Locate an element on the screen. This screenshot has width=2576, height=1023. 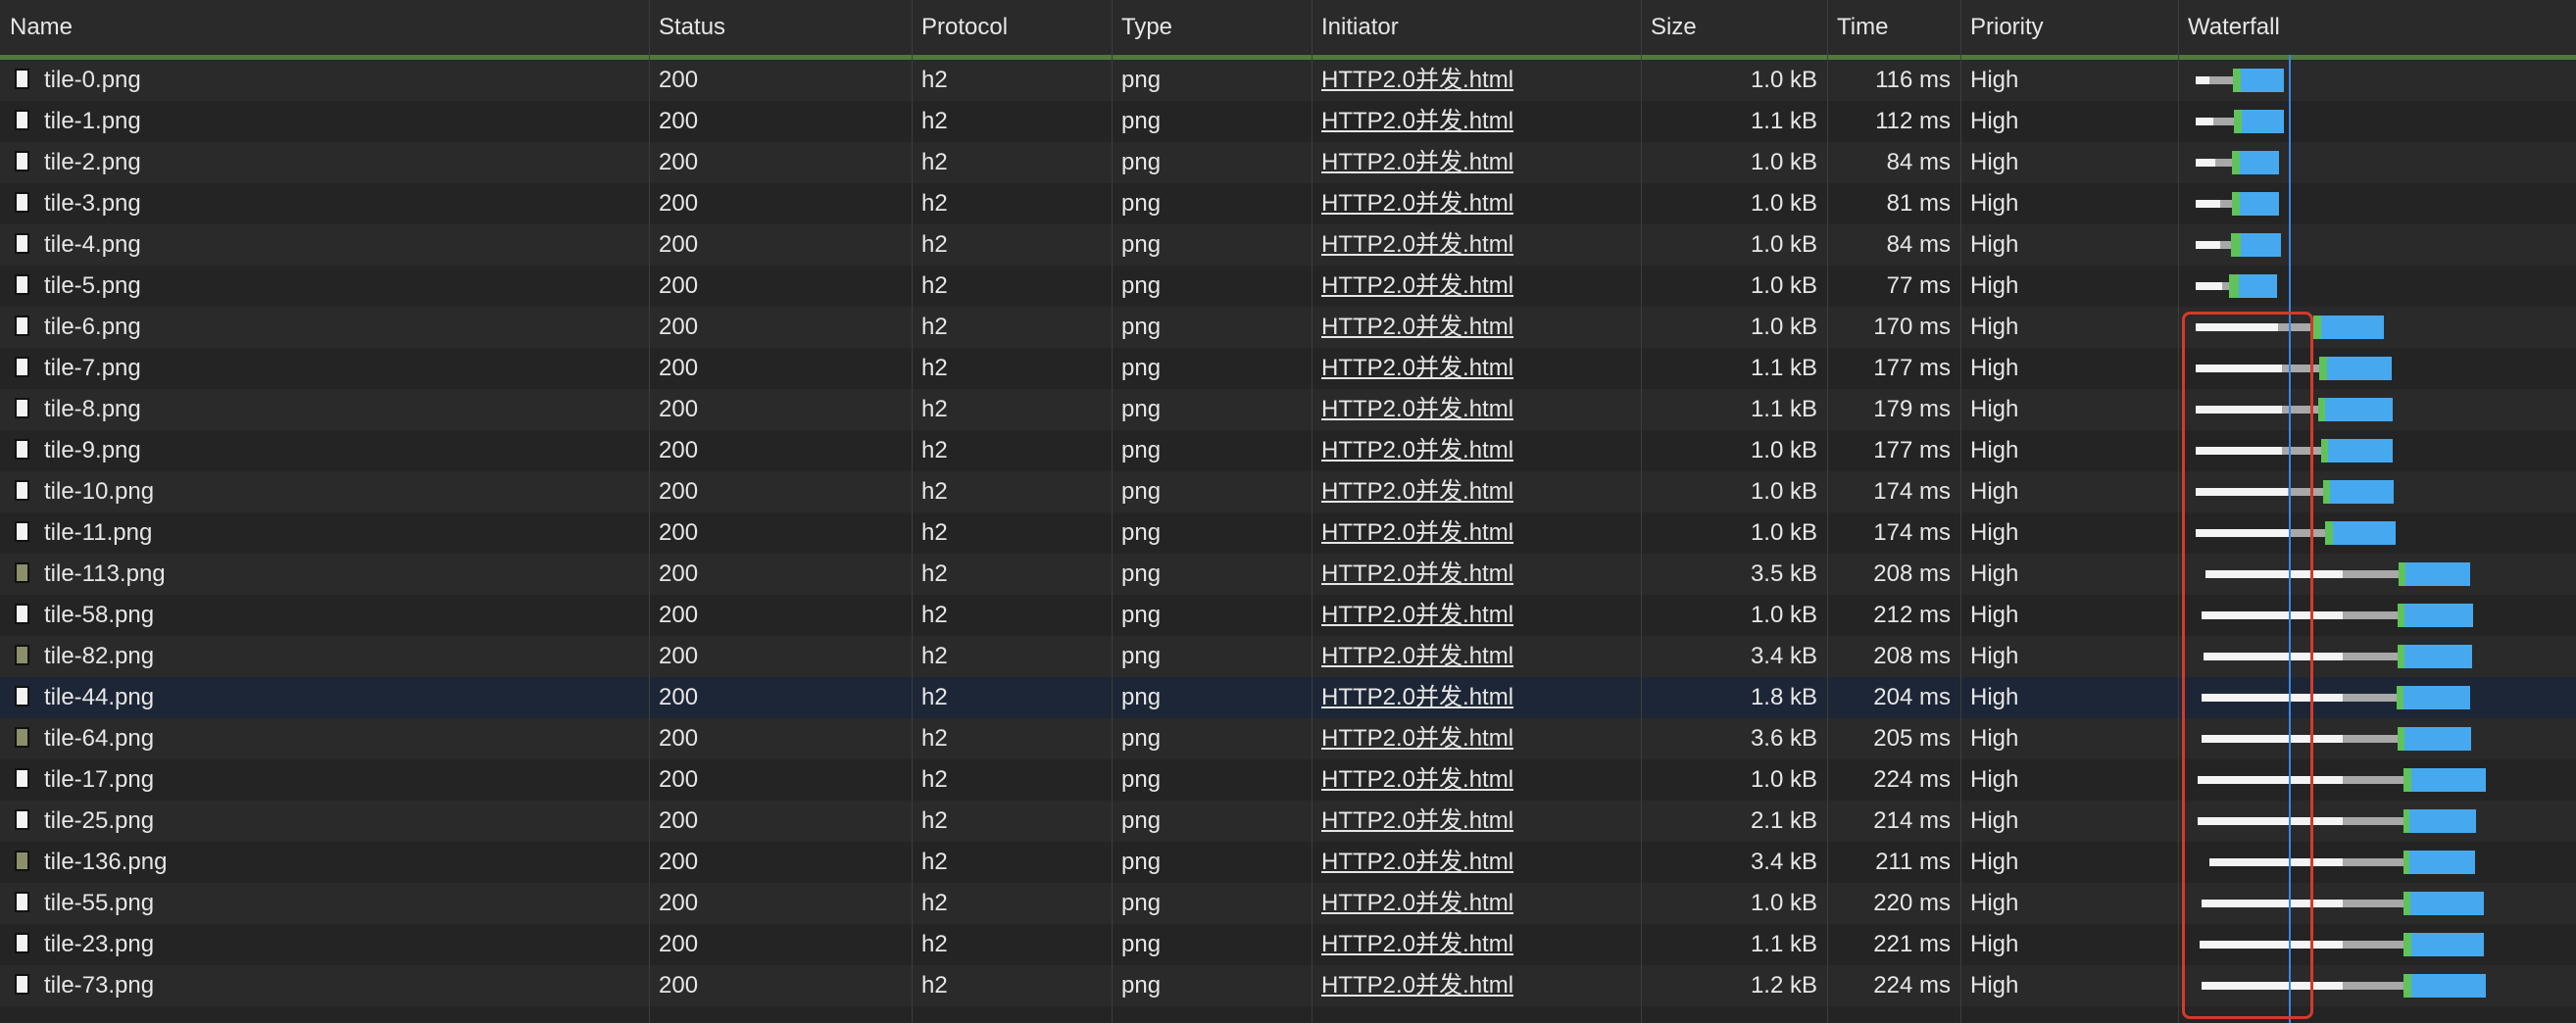
column-header-time: Time is located at coordinates (1893, 27).